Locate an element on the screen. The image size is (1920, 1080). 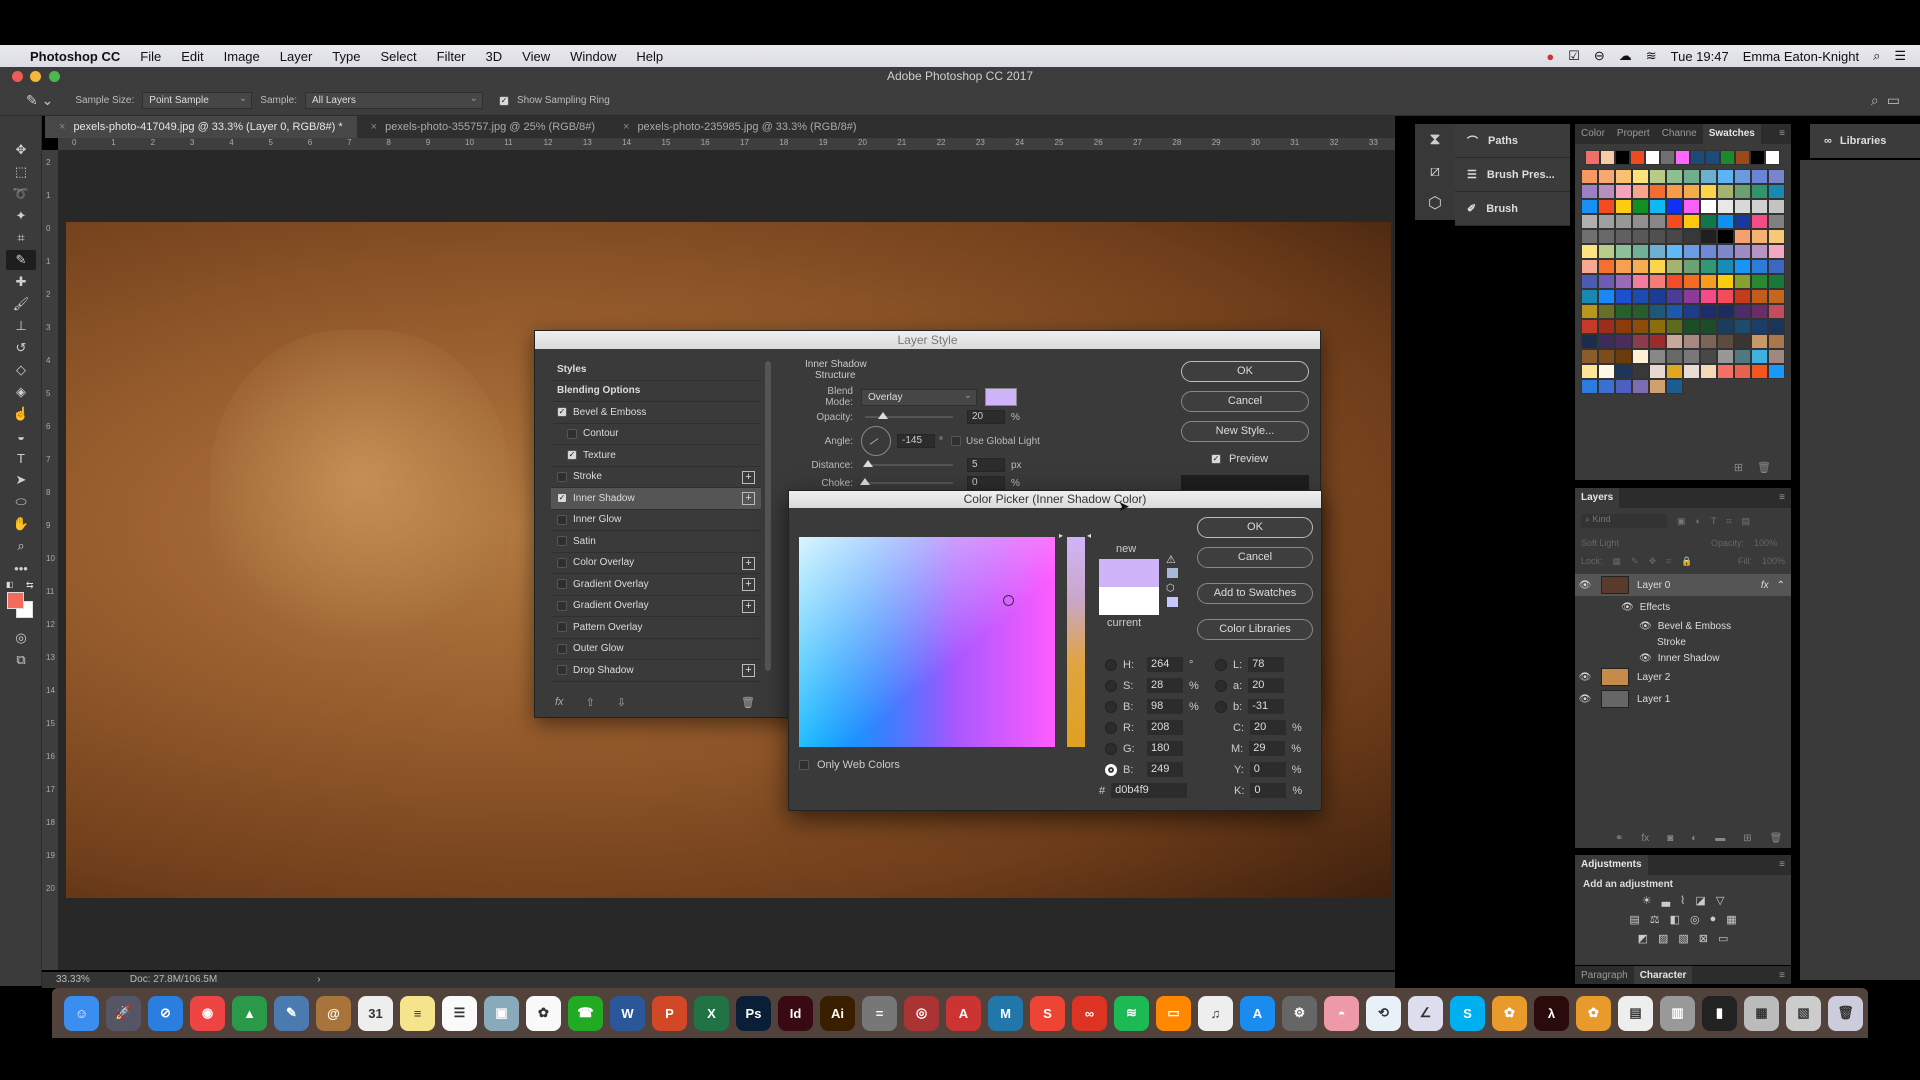
tab-color: Color is located at coordinates (1593, 134).